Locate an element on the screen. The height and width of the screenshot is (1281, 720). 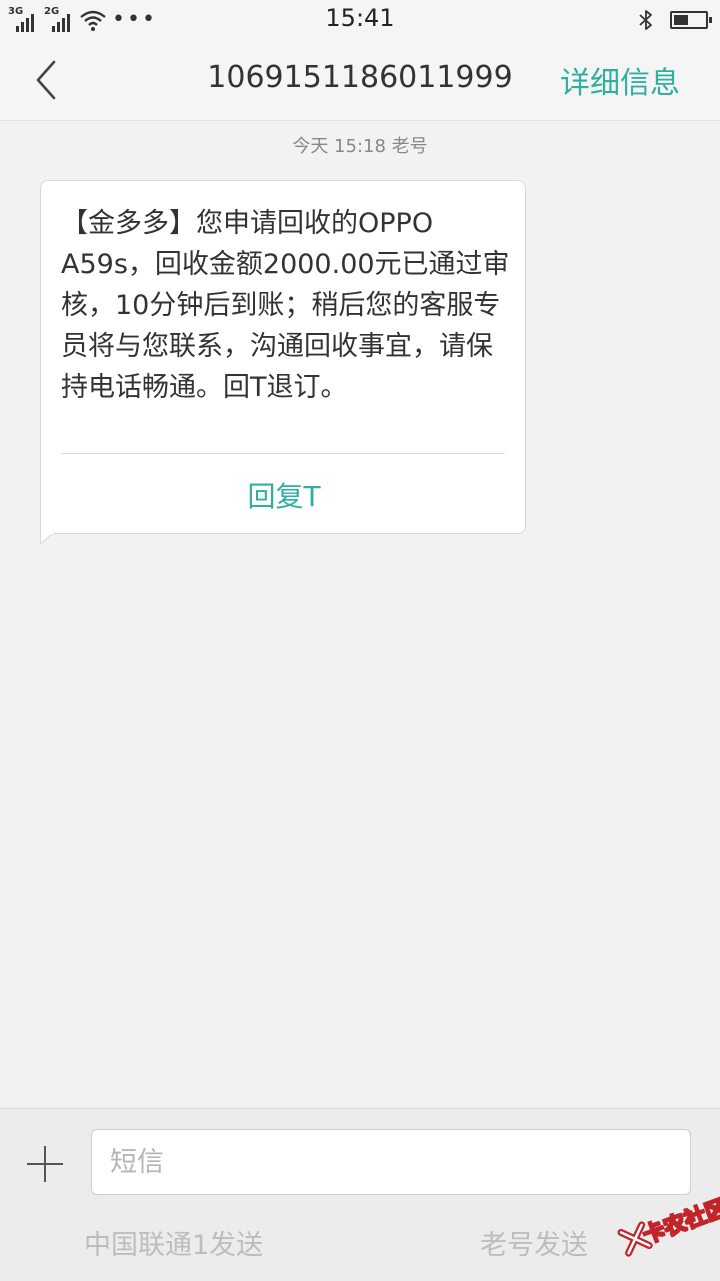
status-time: 15:41 is located at coordinates (360, 18).